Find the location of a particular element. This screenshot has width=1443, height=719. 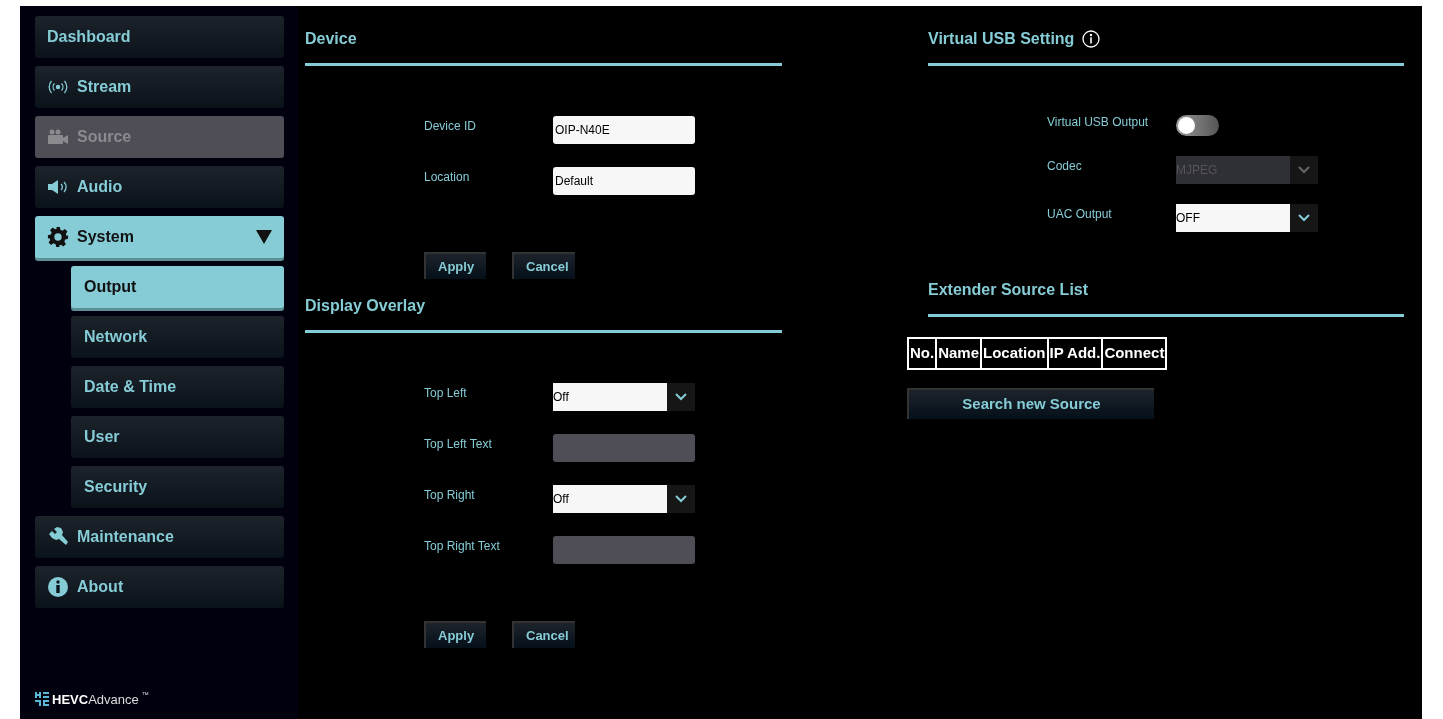

sidebar-subitem: Date & Time is located at coordinates (177, 387).